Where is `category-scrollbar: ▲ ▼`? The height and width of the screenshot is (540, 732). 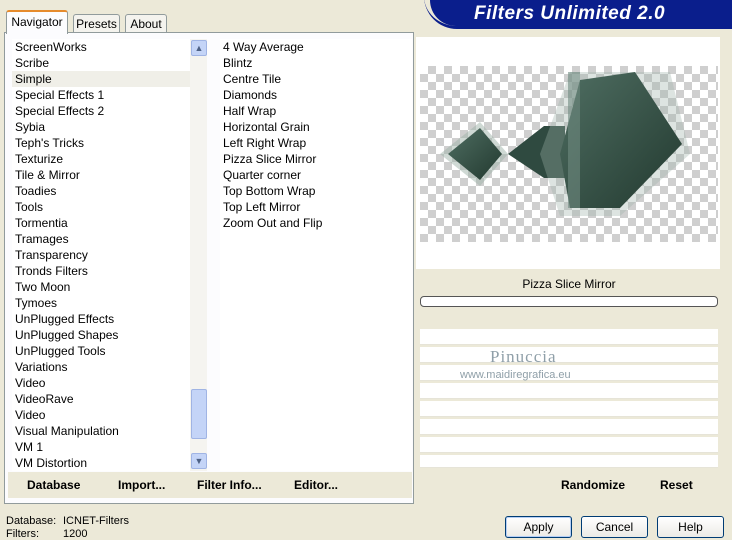
category-scrollbar: ▲ ▼ is located at coordinates (198, 255).